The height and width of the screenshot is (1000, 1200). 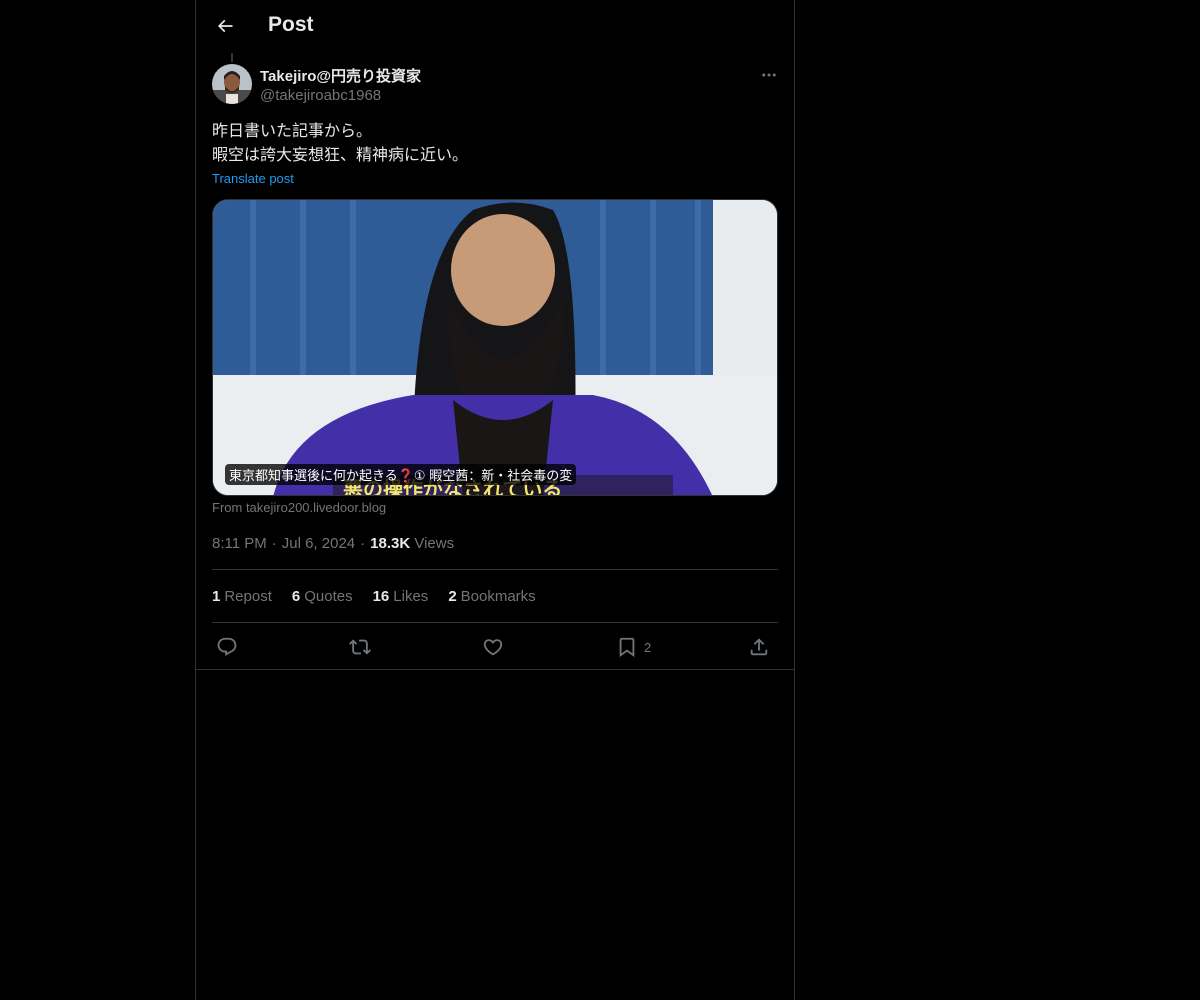 What do you see at coordinates (495, 26) in the screenshot?
I see `header: Post` at bounding box center [495, 26].